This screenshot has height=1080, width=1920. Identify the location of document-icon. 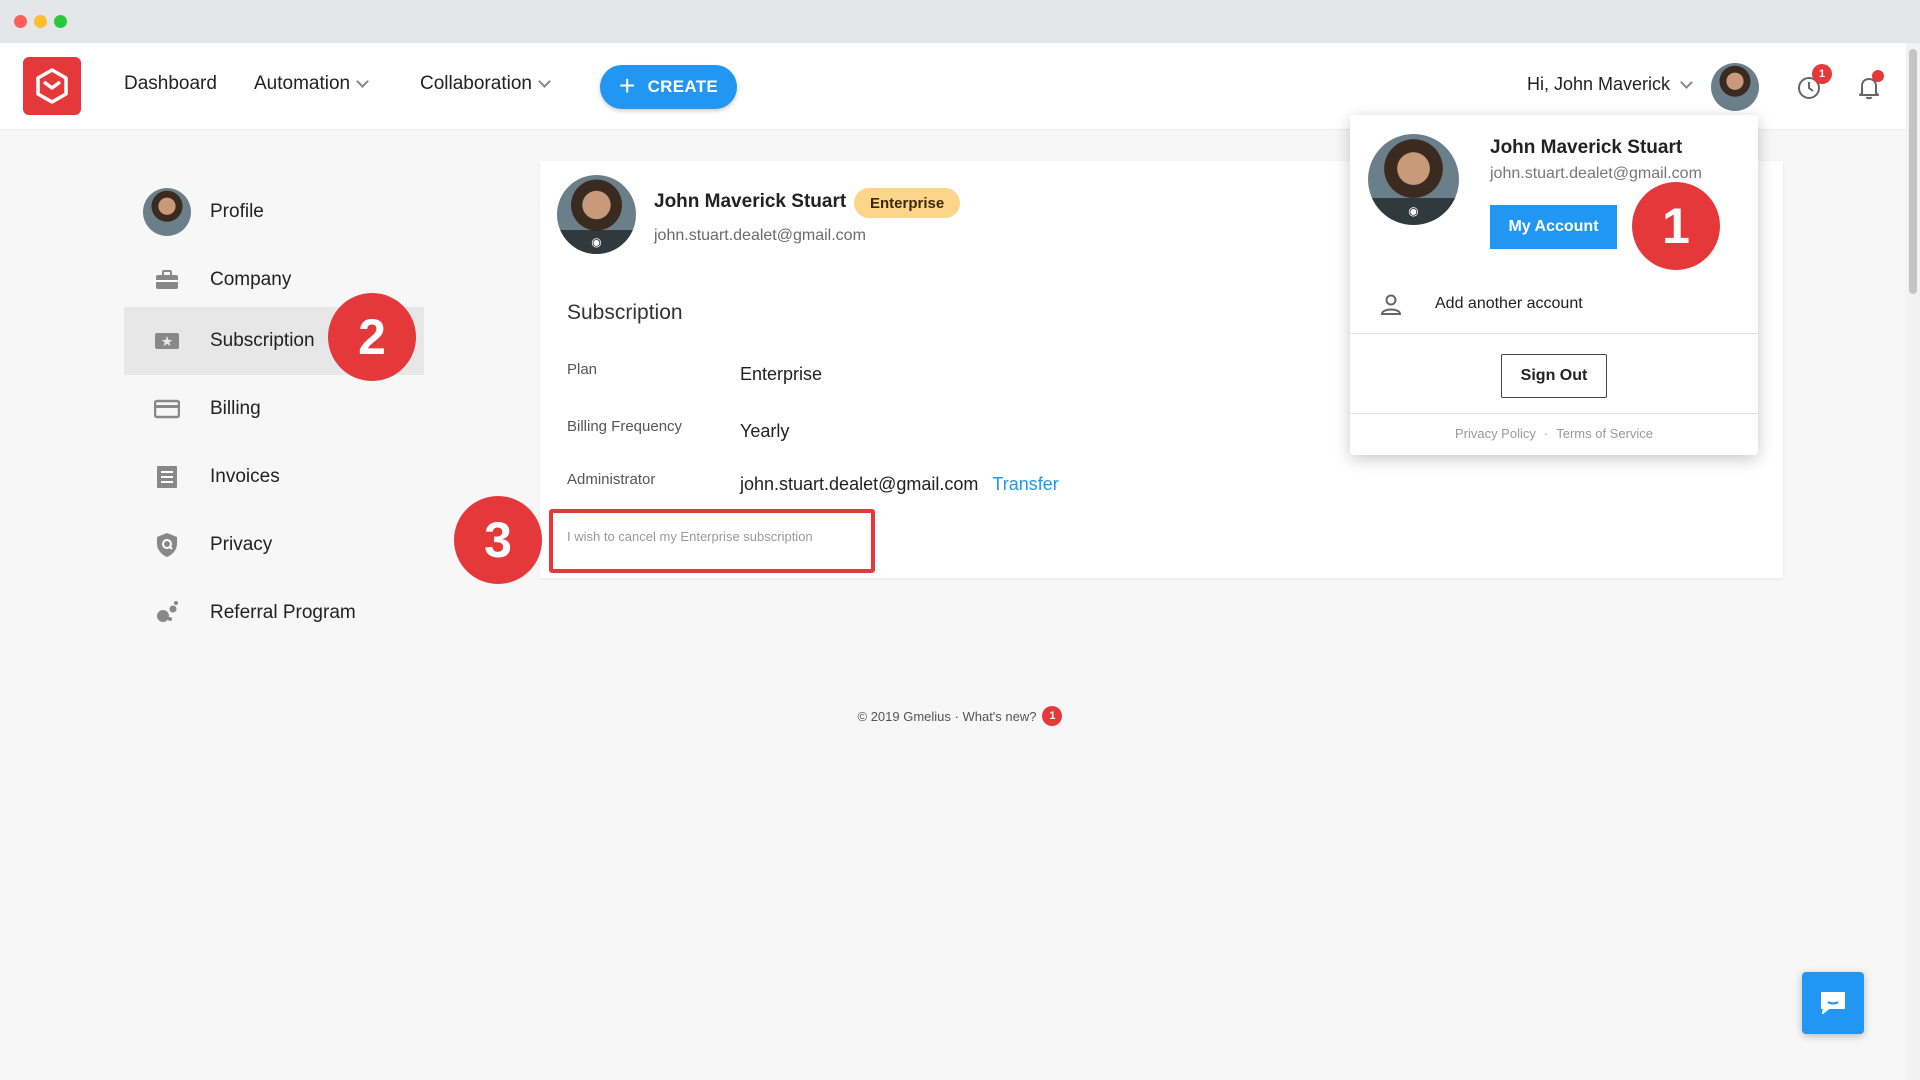
(167, 477).